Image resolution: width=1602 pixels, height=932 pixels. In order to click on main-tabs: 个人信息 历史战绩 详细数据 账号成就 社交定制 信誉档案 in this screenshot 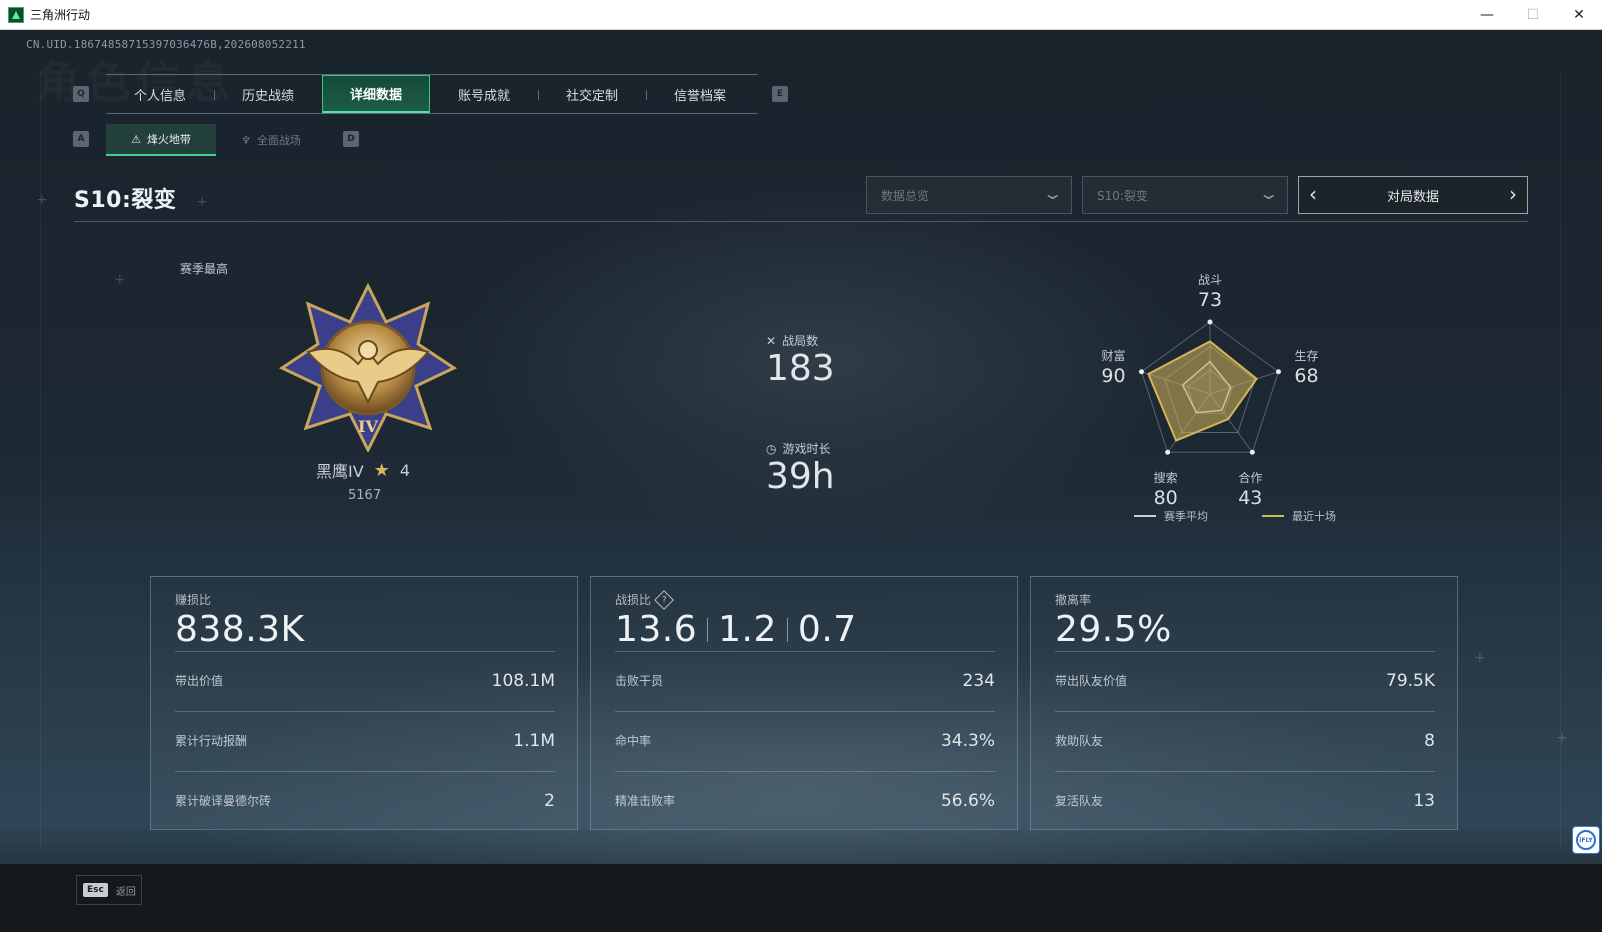, I will do `click(432, 94)`.